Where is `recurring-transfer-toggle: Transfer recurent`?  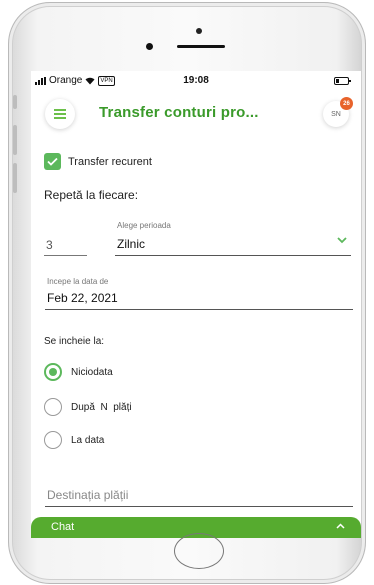
recurring-transfer-toggle: Transfer recurent is located at coordinates (98, 161).